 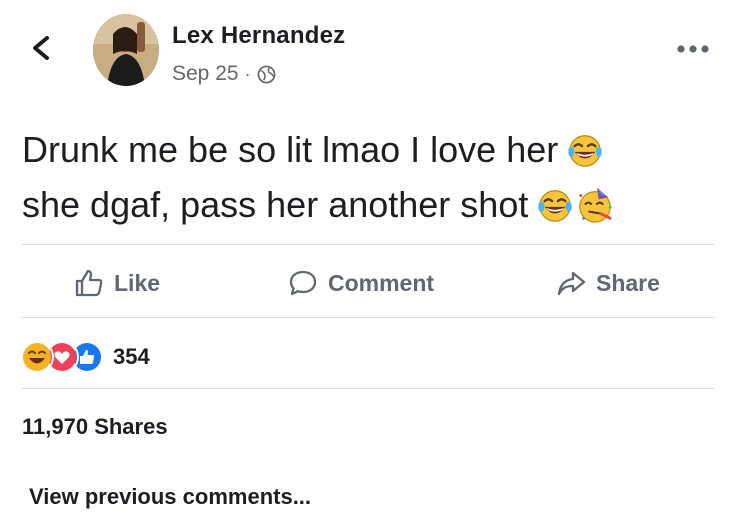 I want to click on comment-button: Comment, so click(x=361, y=283).